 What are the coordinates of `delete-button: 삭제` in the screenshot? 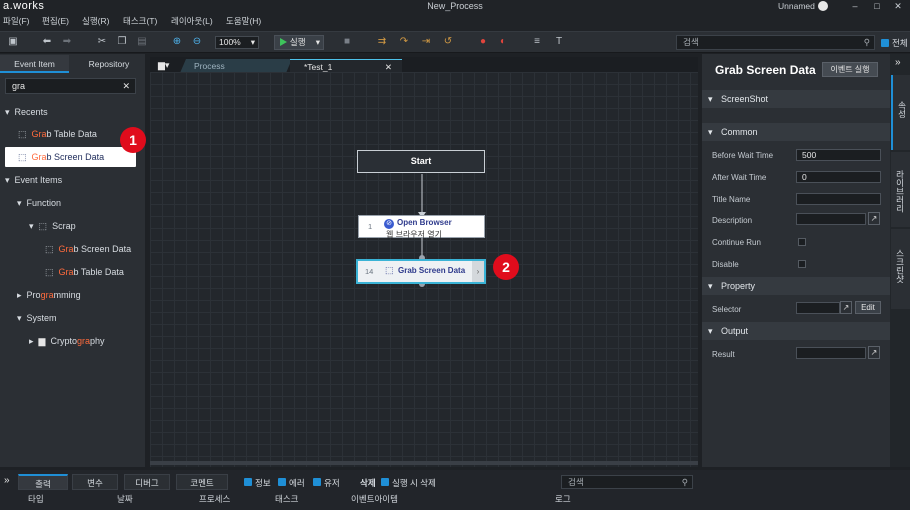 It's located at (368, 483).